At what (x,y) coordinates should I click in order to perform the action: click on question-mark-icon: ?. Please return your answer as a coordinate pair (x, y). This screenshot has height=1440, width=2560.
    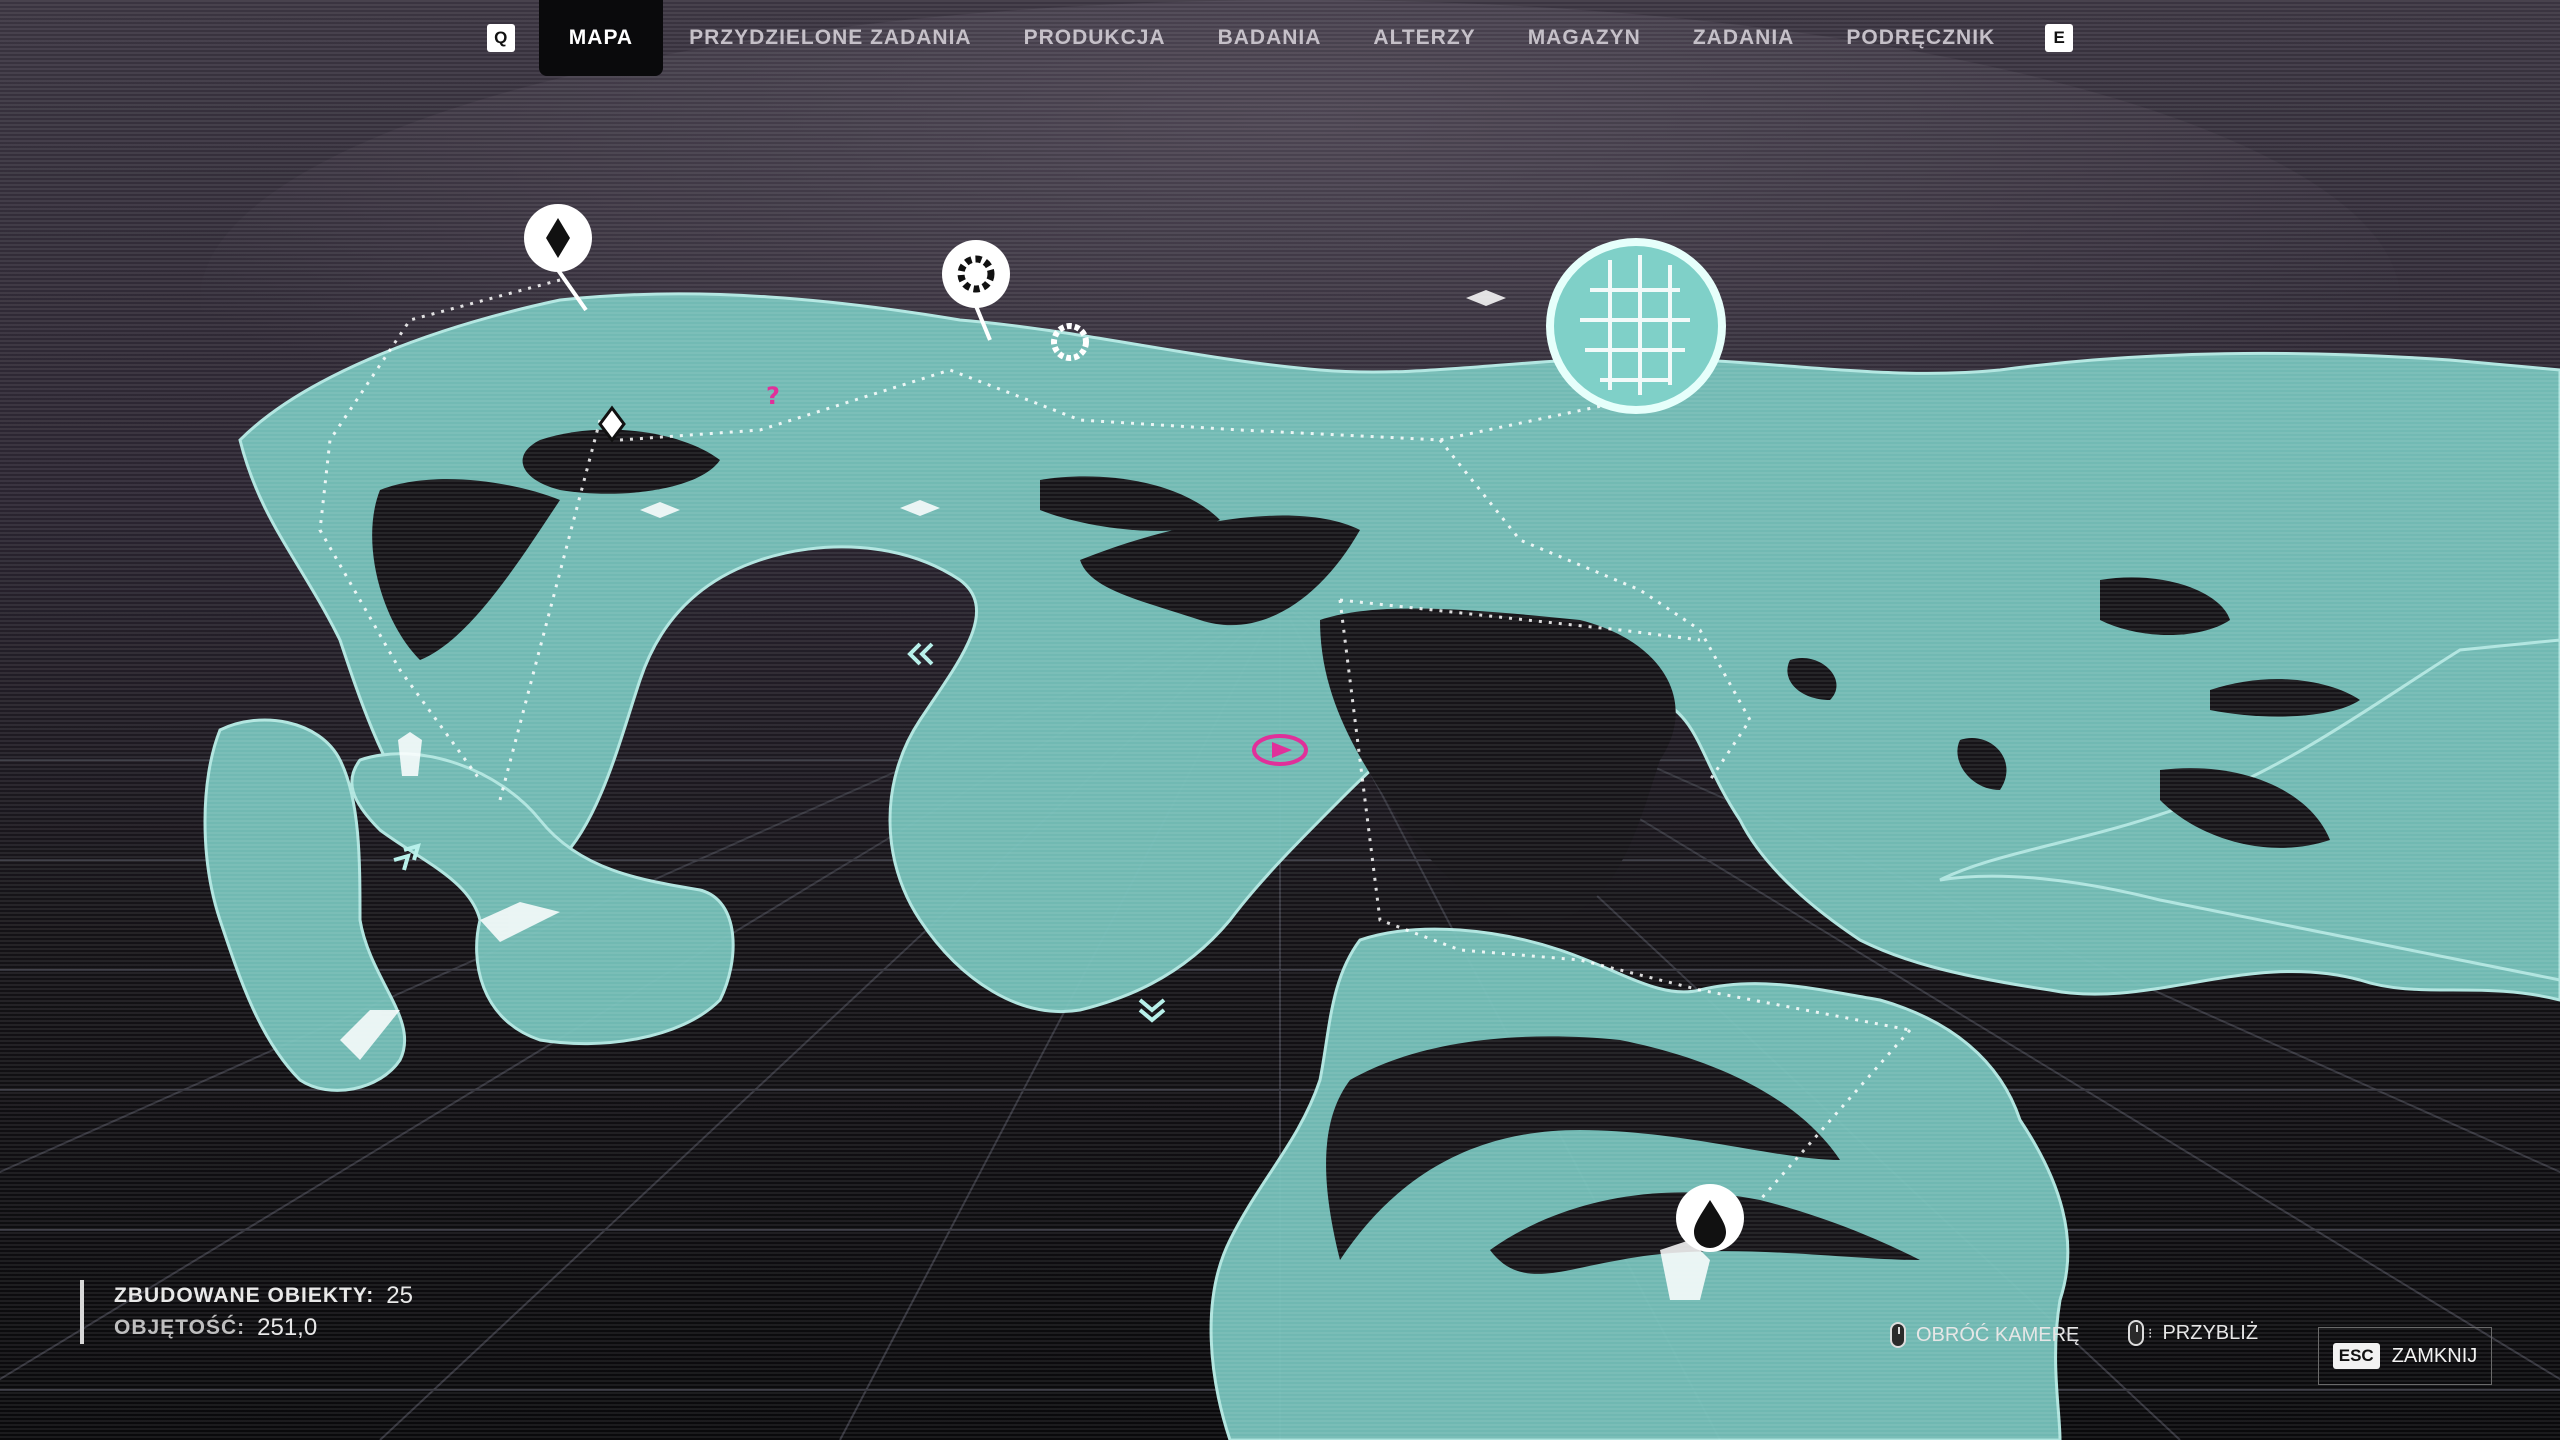
    Looking at the image, I should click on (773, 396).